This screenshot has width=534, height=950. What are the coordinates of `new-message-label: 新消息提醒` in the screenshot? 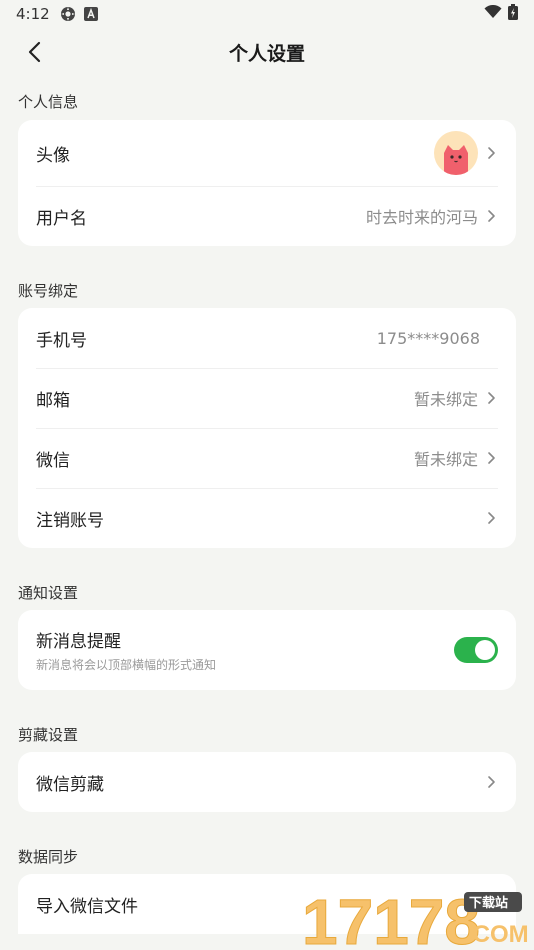 It's located at (78, 642).